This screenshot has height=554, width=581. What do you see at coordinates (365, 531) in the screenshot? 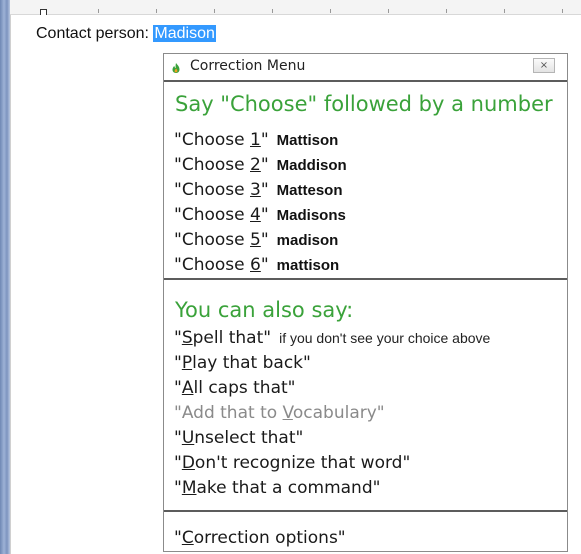
I see `options-section: "Correction options"` at bounding box center [365, 531].